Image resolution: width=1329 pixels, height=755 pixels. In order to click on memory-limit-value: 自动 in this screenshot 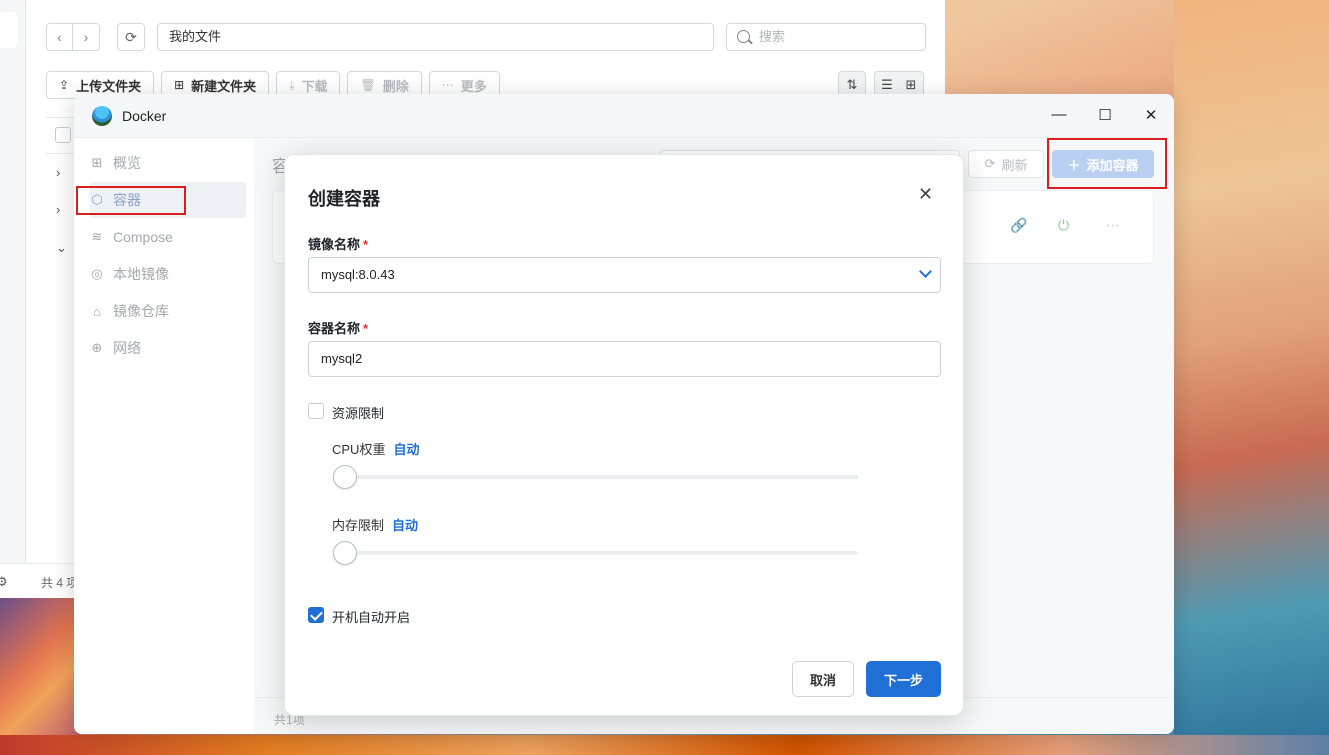, I will do `click(405, 525)`.